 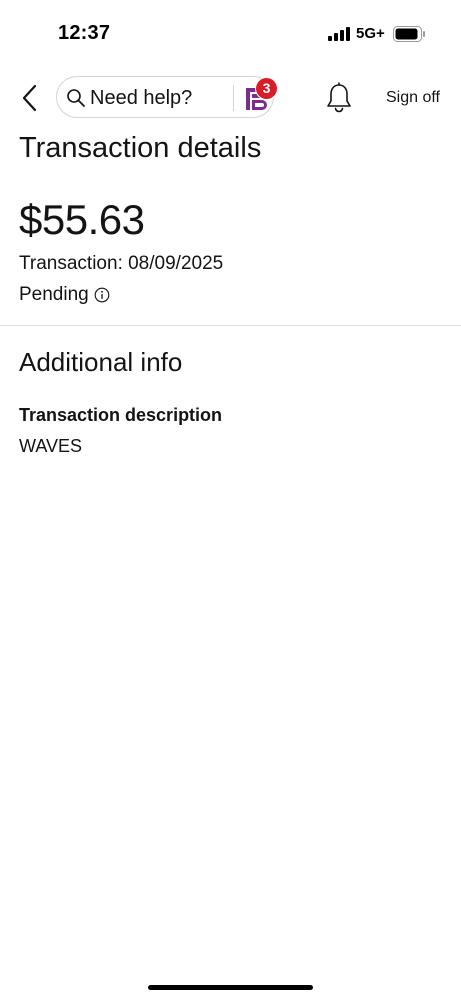 I want to click on search-icon, so click(x=76, y=98).